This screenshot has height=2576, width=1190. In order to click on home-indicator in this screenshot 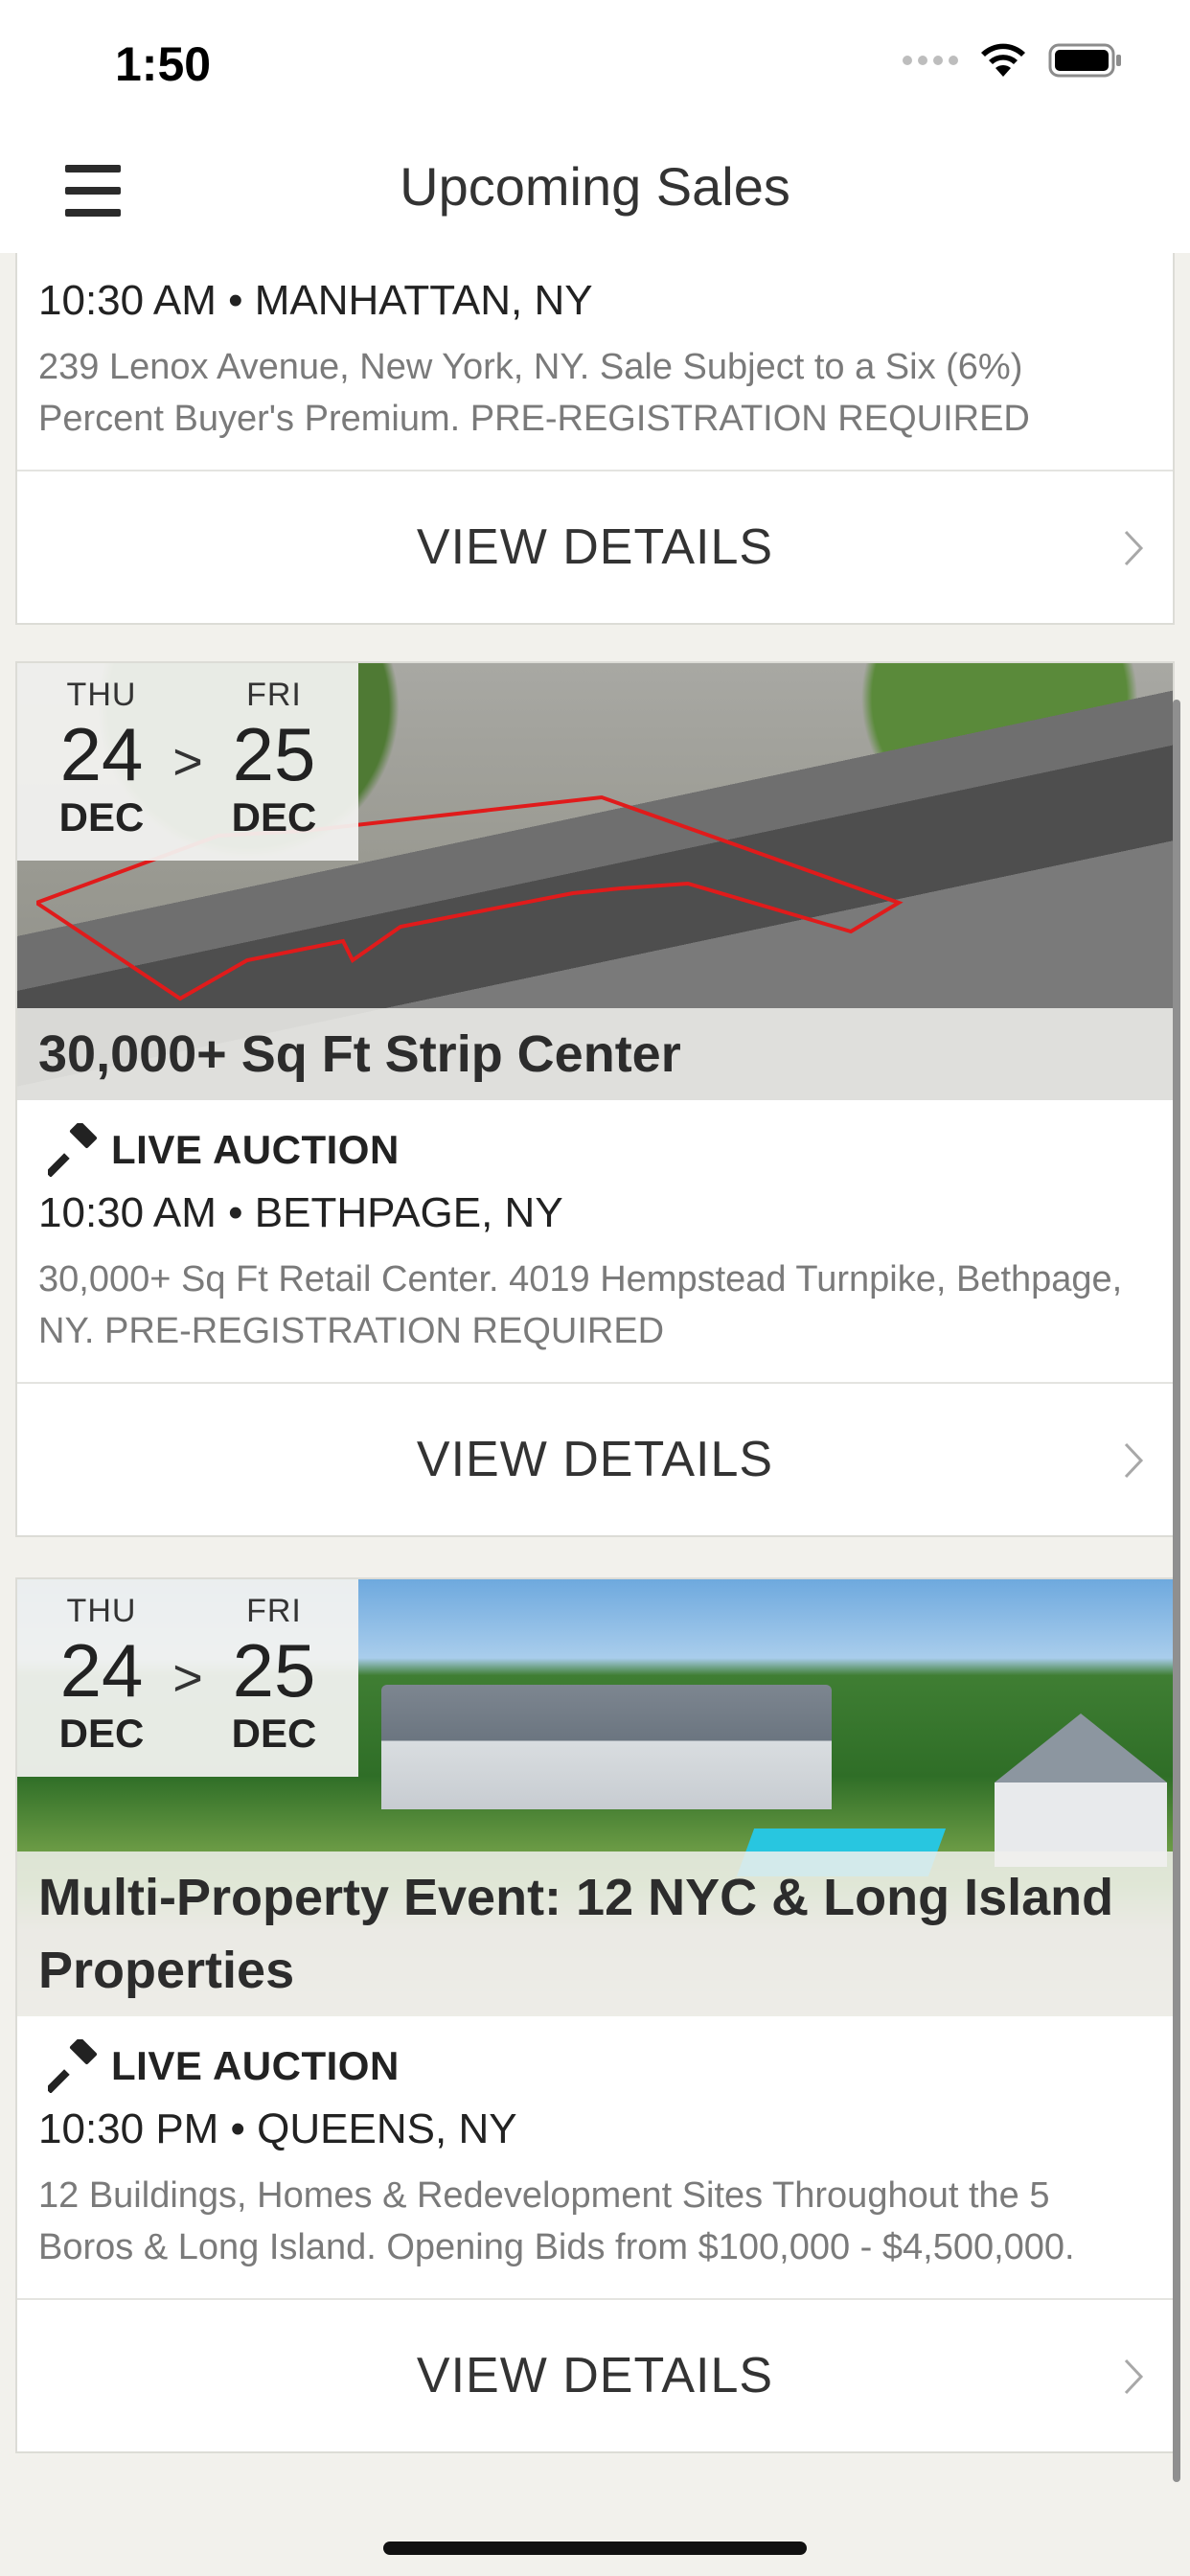, I will do `click(595, 2548)`.